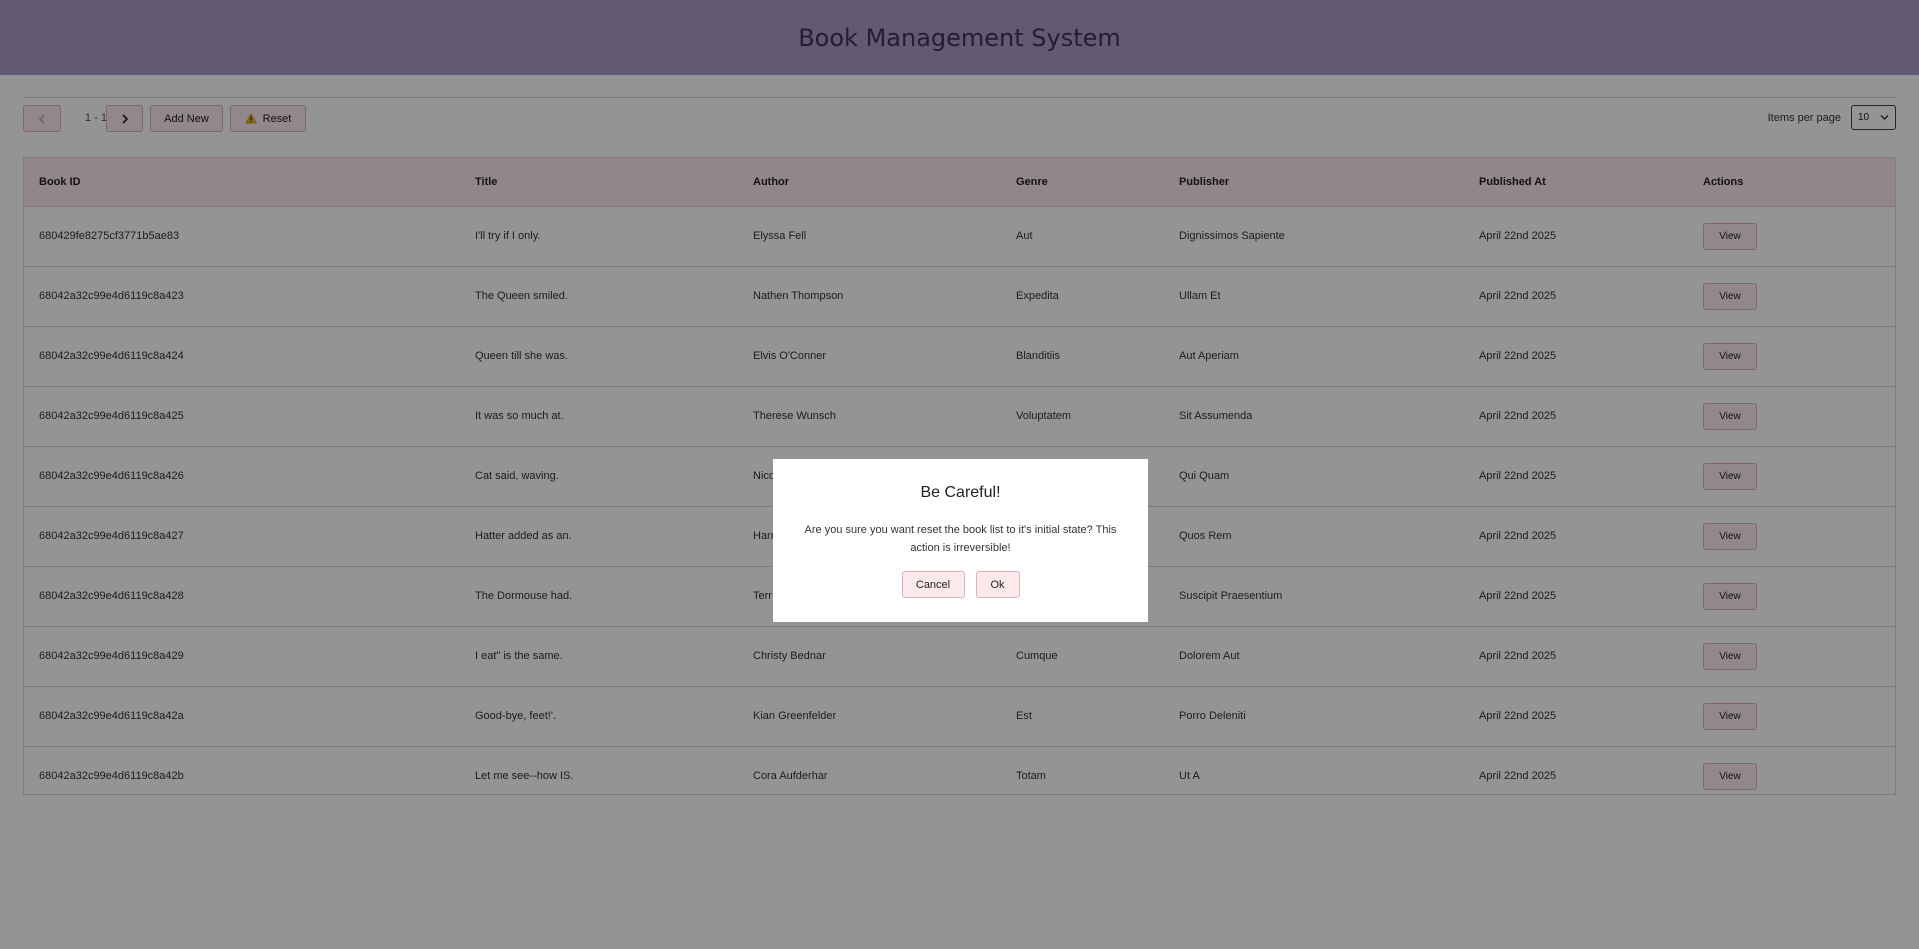 This screenshot has height=949, width=1919. I want to click on dialog-actions: Cancel Ok, so click(960, 584).